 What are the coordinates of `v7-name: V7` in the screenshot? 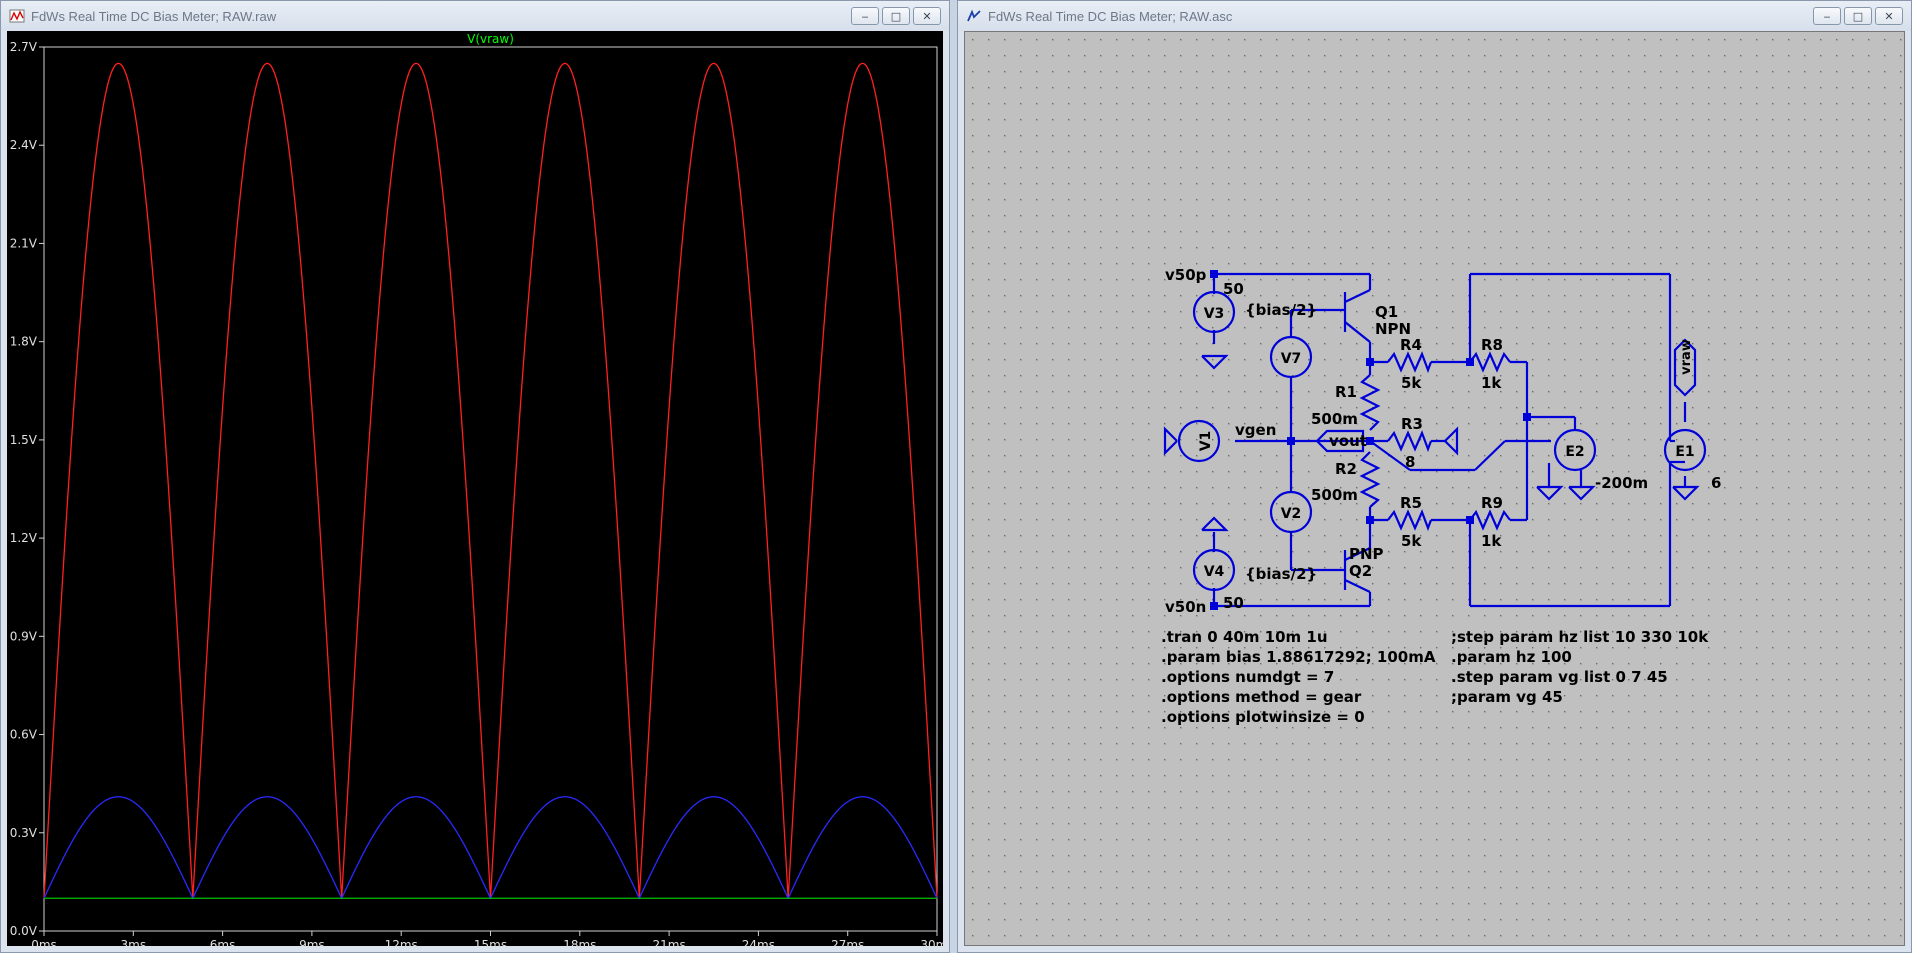 It's located at (1291, 359).